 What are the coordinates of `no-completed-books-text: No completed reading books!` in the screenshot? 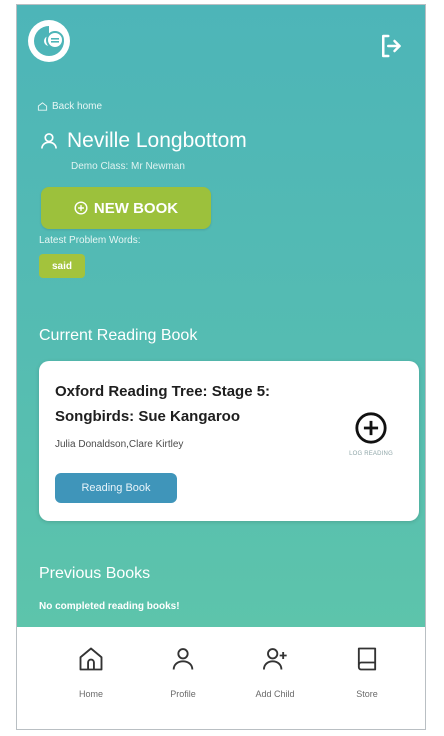 It's located at (109, 606).